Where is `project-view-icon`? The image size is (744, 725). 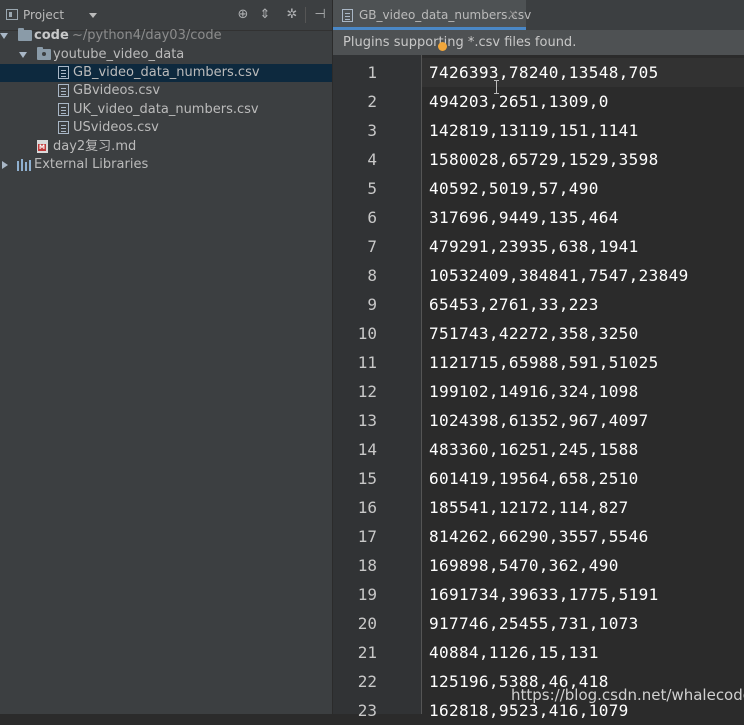 project-view-icon is located at coordinates (12, 14).